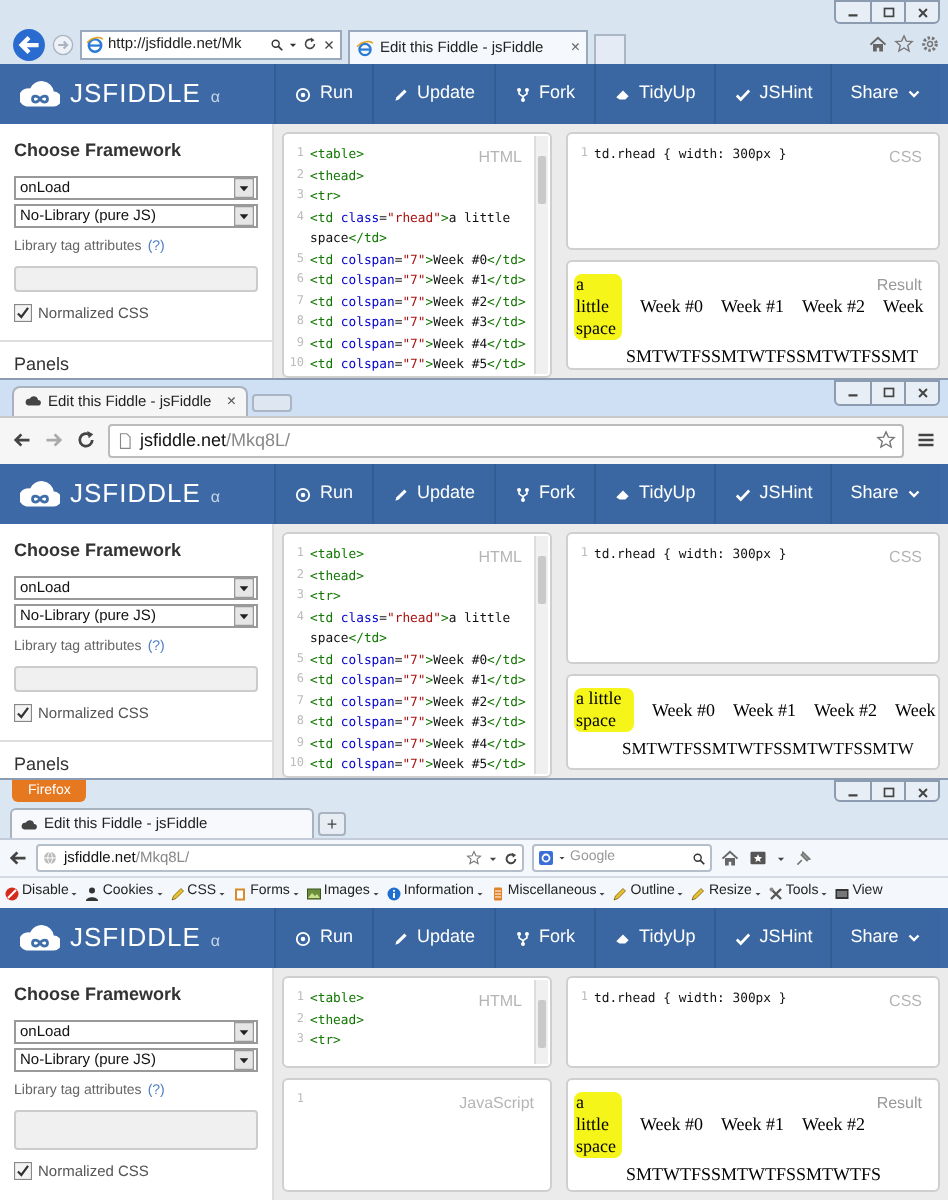  I want to click on new-tab-button: +, so click(332, 824).